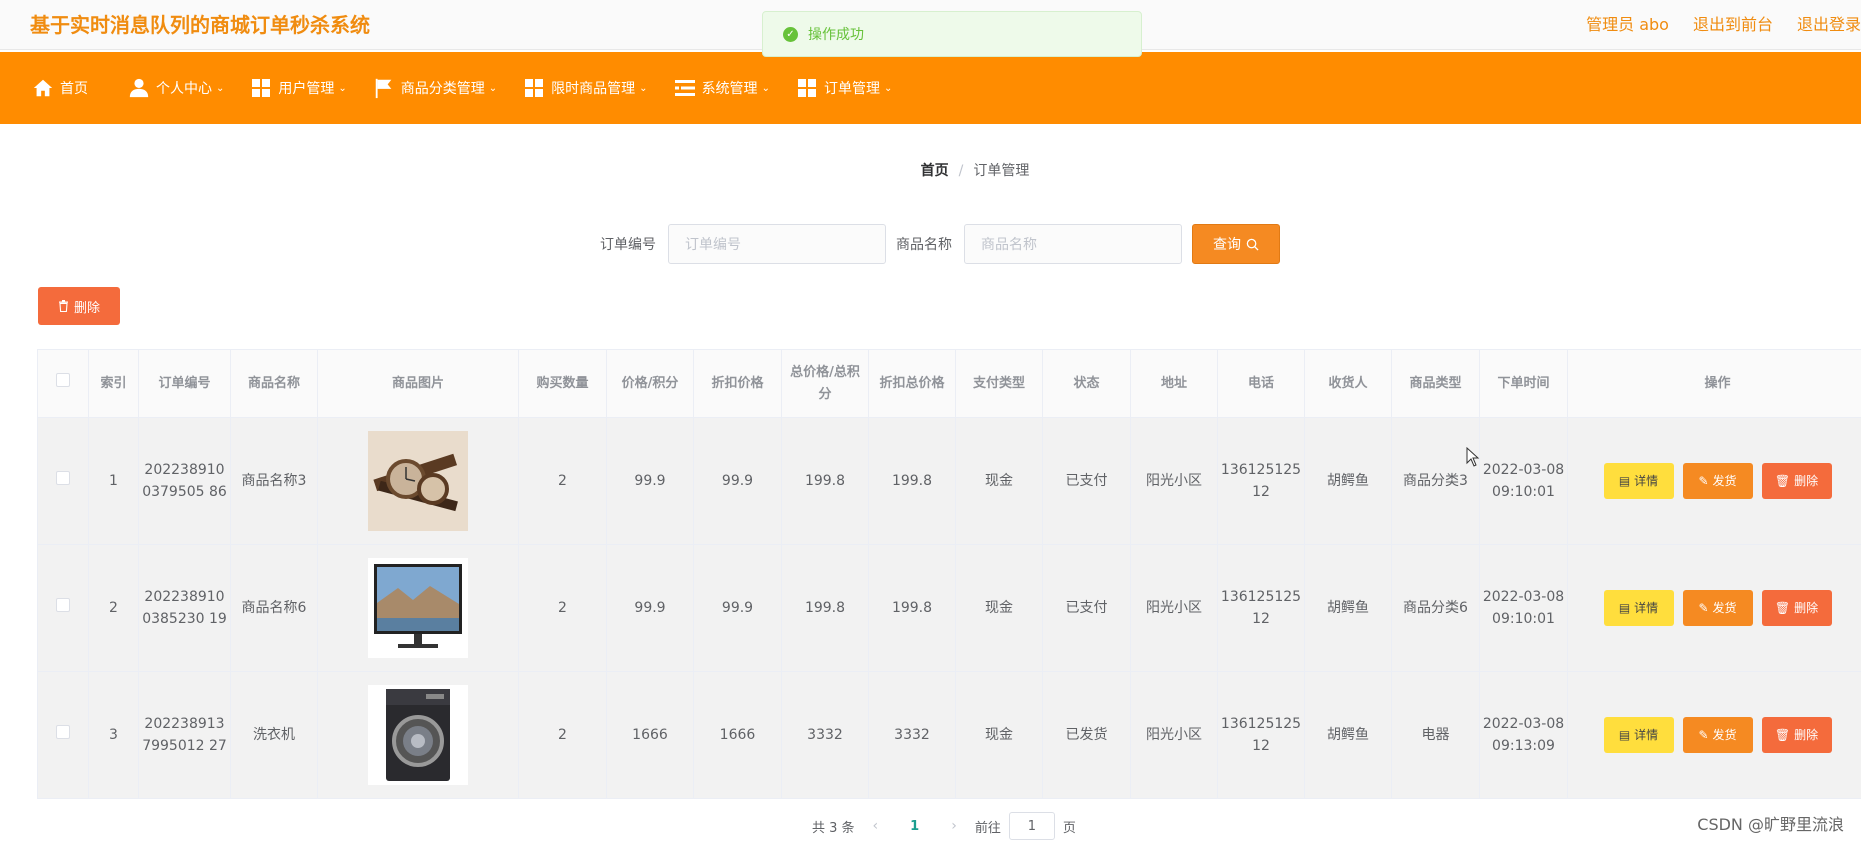 This screenshot has width=1861, height=845. What do you see at coordinates (722, 88) in the screenshot?
I see `nav-system-management: 系统管理 ⌄` at bounding box center [722, 88].